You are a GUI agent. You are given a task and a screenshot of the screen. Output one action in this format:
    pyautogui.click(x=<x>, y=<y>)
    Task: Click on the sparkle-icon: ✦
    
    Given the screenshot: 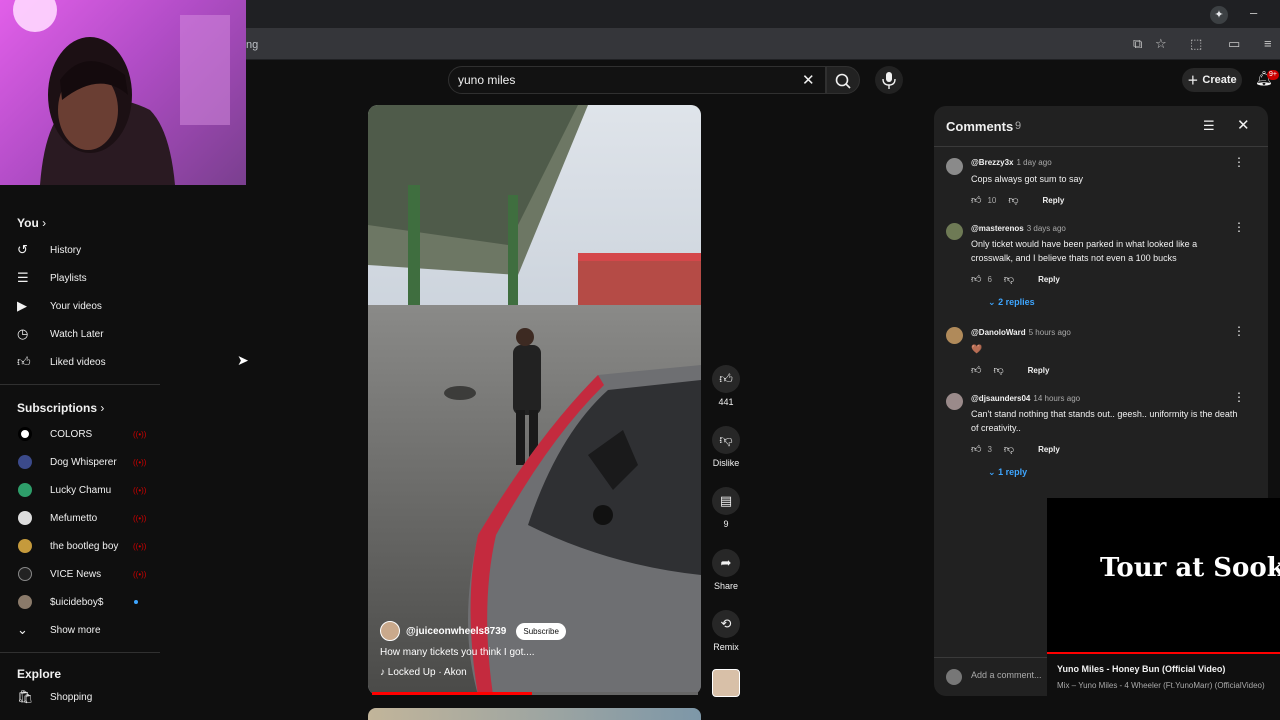 What is the action you would take?
    pyautogui.click(x=1219, y=15)
    